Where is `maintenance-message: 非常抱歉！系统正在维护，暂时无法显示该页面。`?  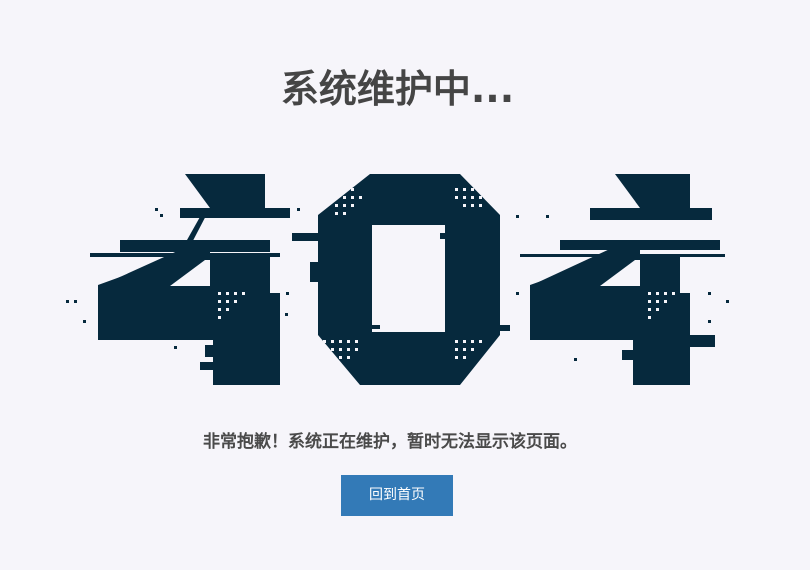
maintenance-message: 非常抱歉！系统正在维护，暂时无法显示该页面。 is located at coordinates (390, 442).